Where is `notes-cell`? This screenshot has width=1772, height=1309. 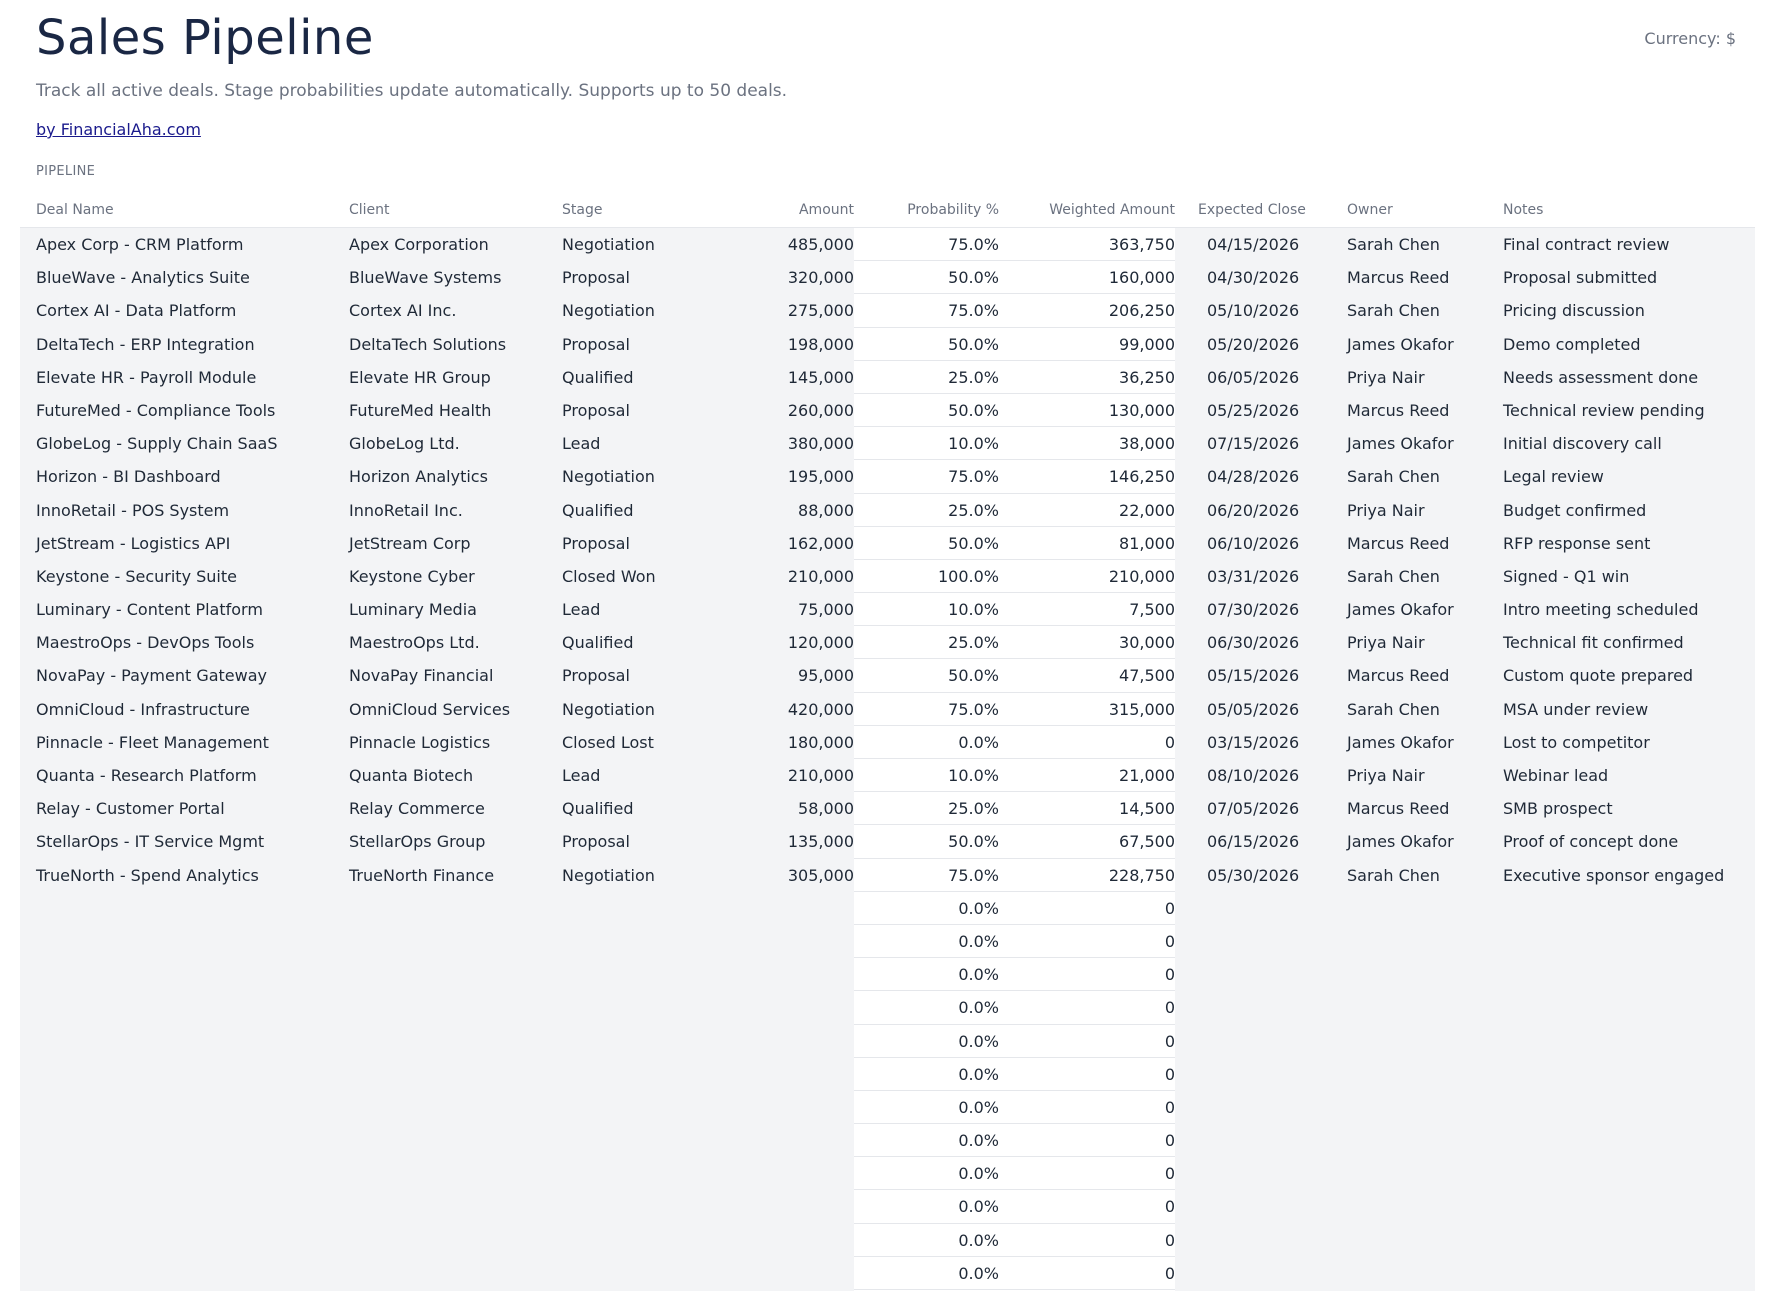
notes-cell is located at coordinates (1628, 1140).